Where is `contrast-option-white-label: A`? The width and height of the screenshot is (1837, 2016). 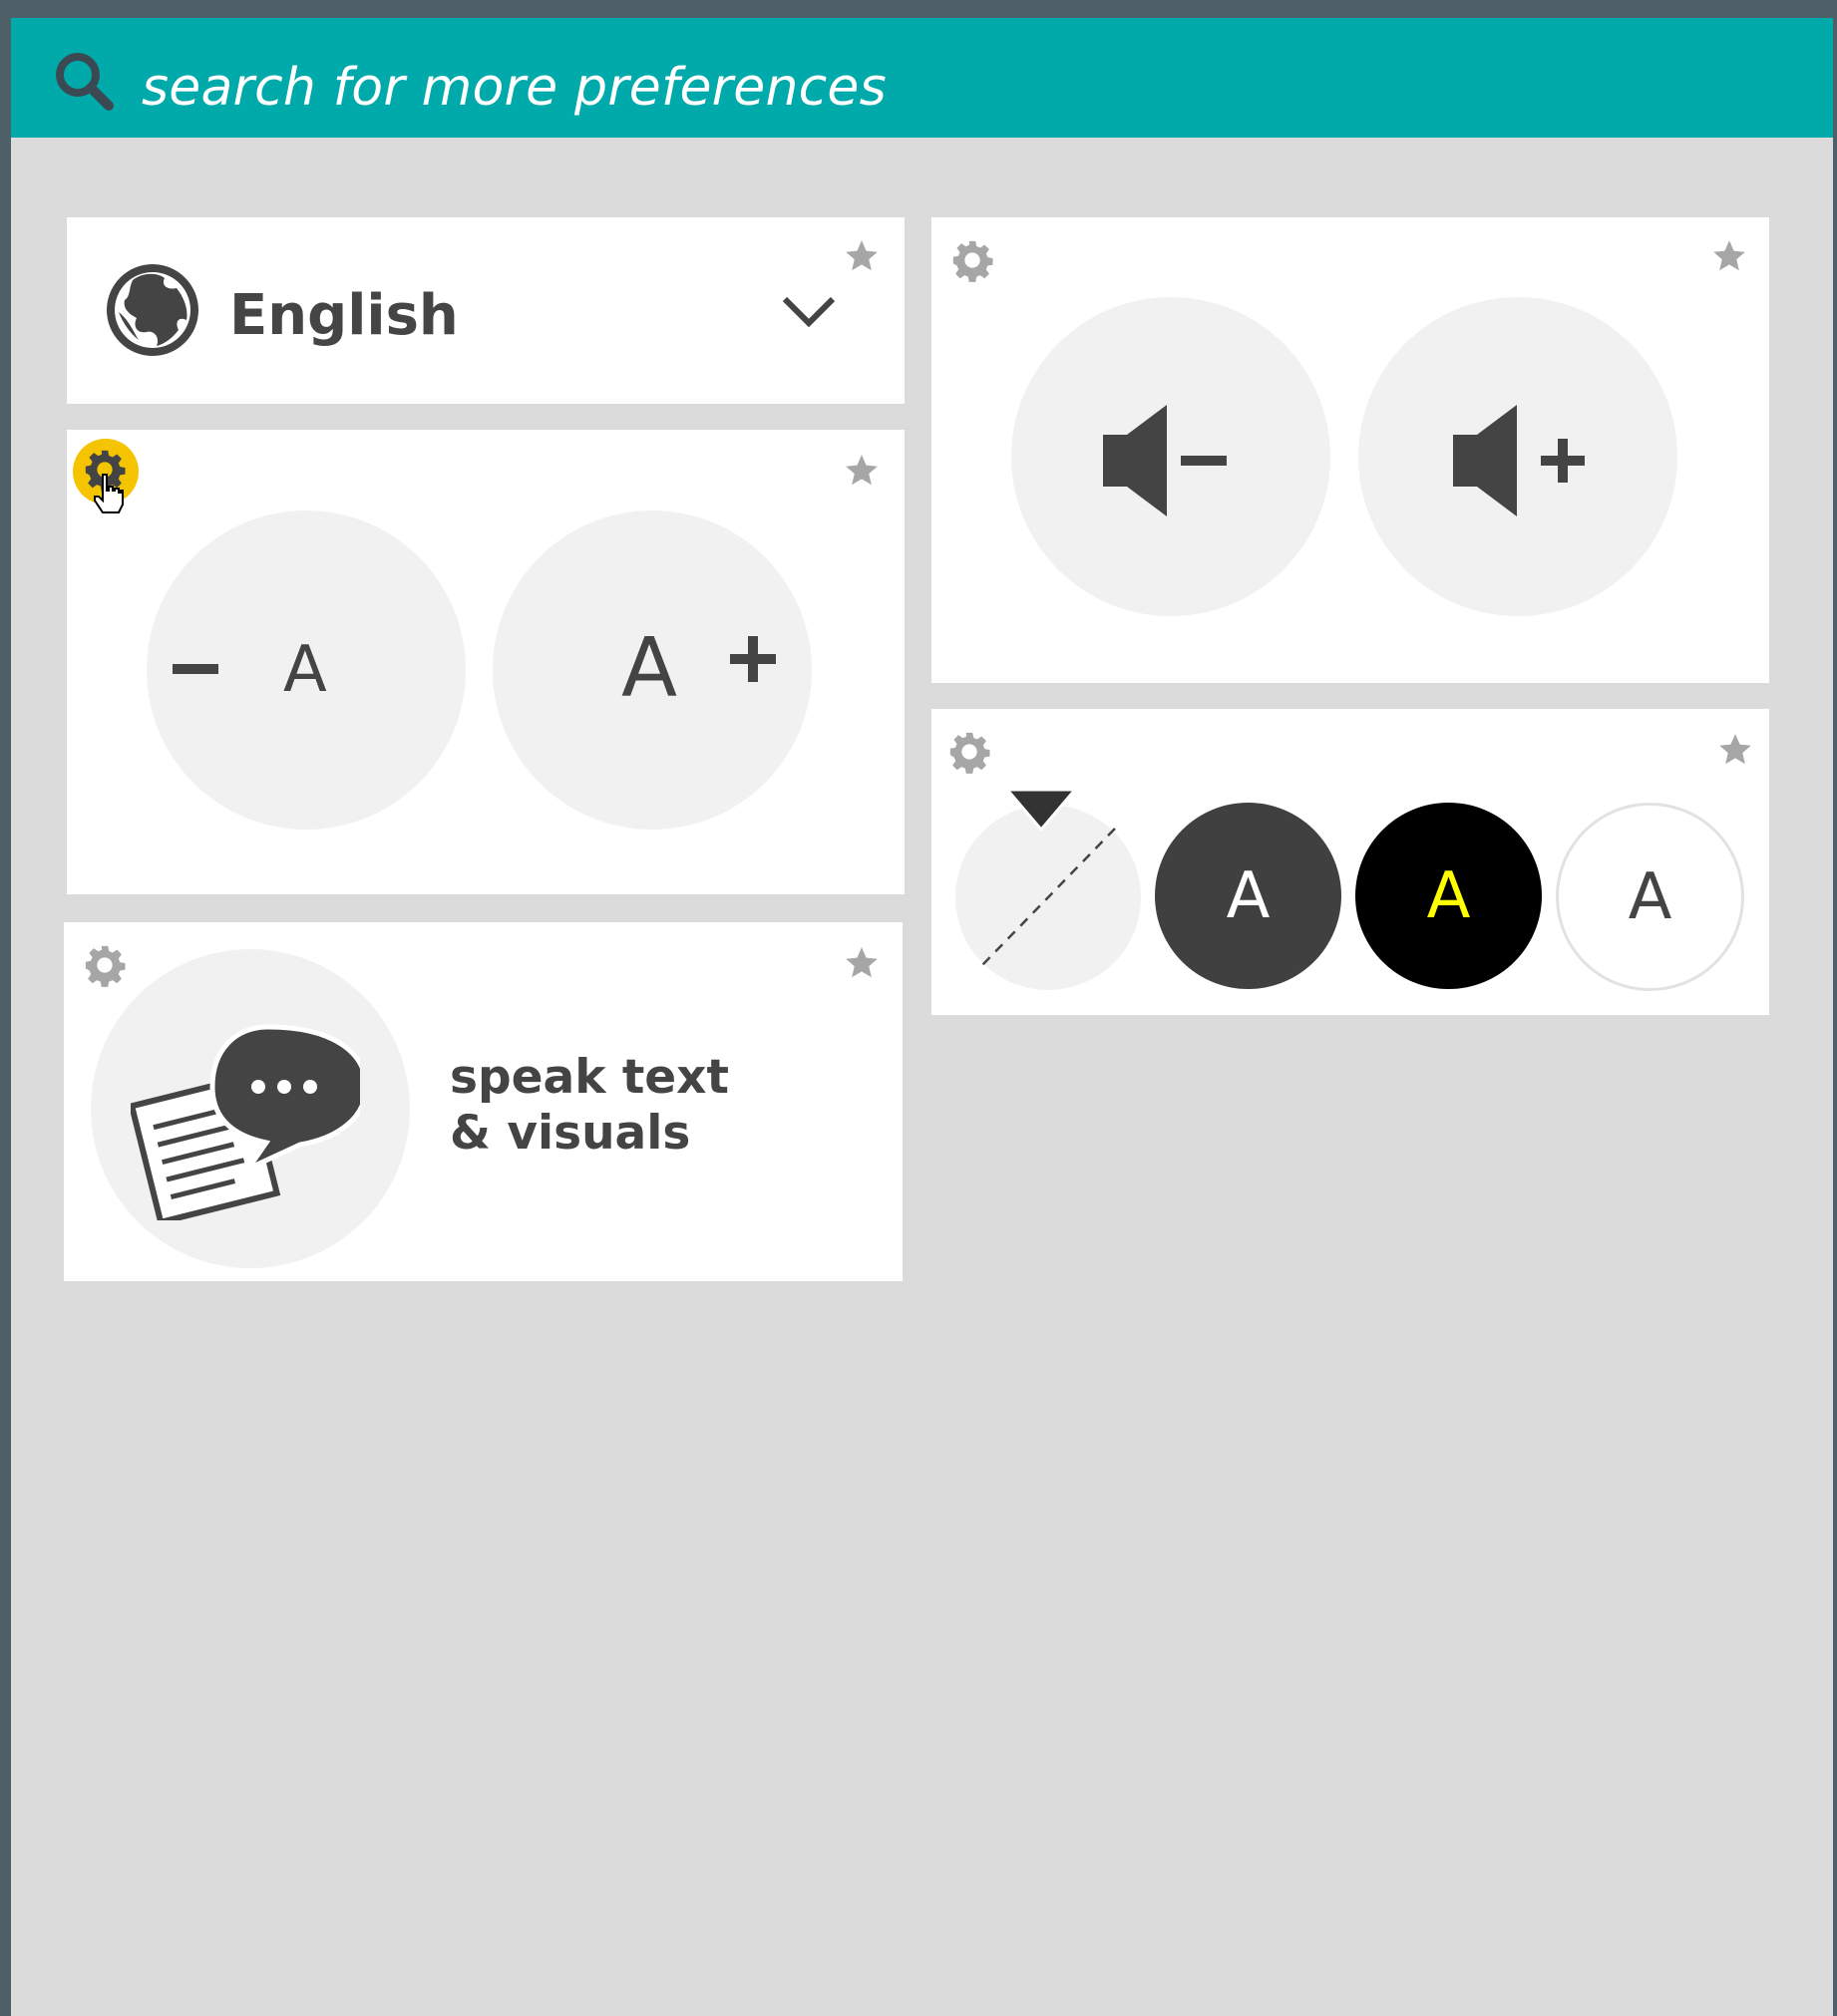
contrast-option-white-label: A is located at coordinates (1650, 897).